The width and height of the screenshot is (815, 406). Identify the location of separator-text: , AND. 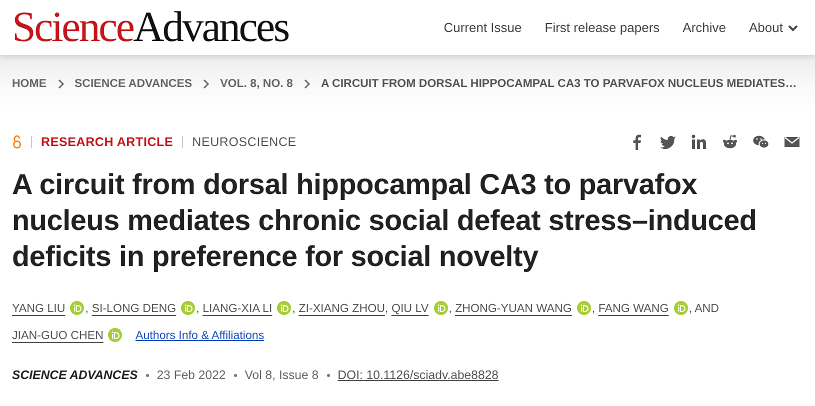
(704, 308).